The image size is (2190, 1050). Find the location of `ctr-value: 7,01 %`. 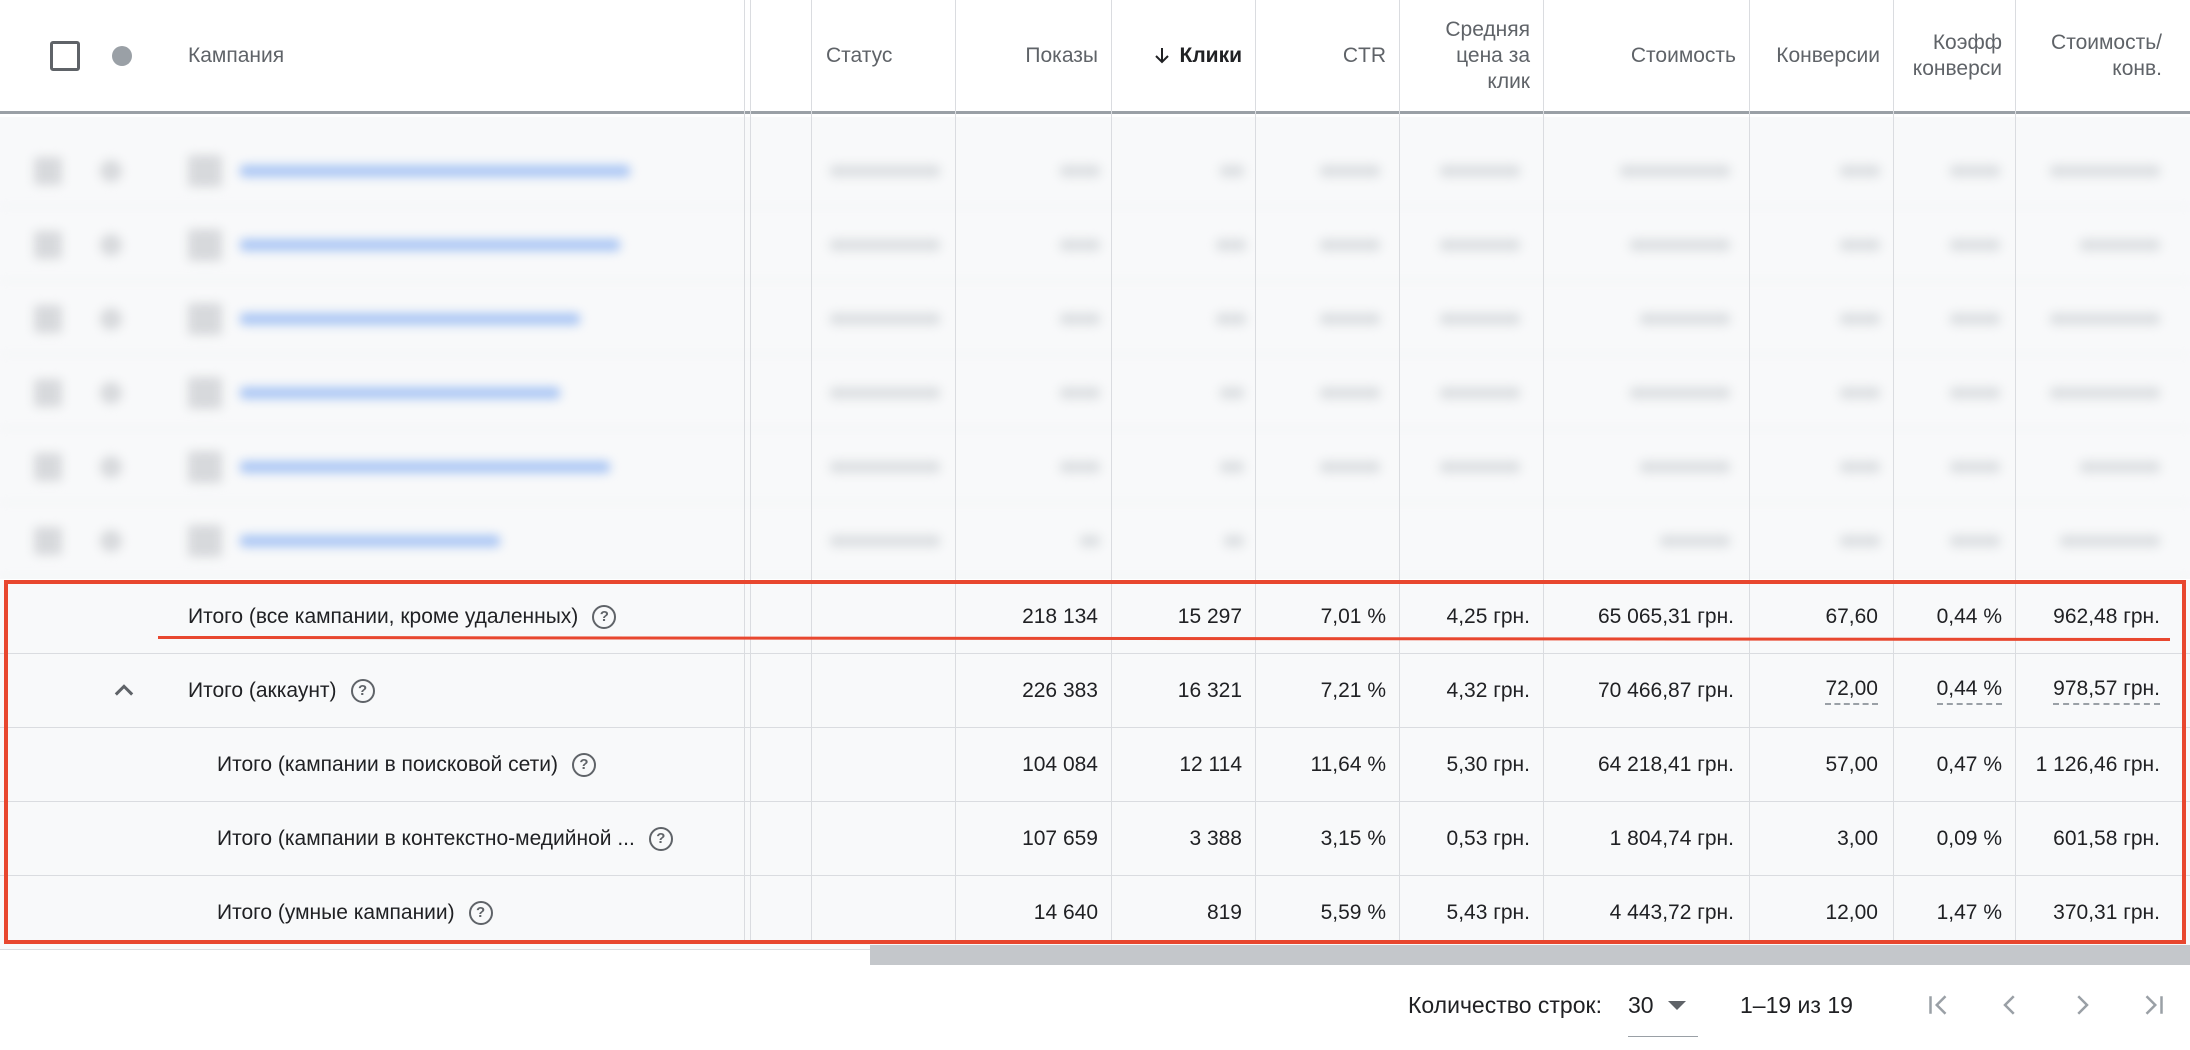

ctr-value: 7,01 % is located at coordinates (1353, 616).